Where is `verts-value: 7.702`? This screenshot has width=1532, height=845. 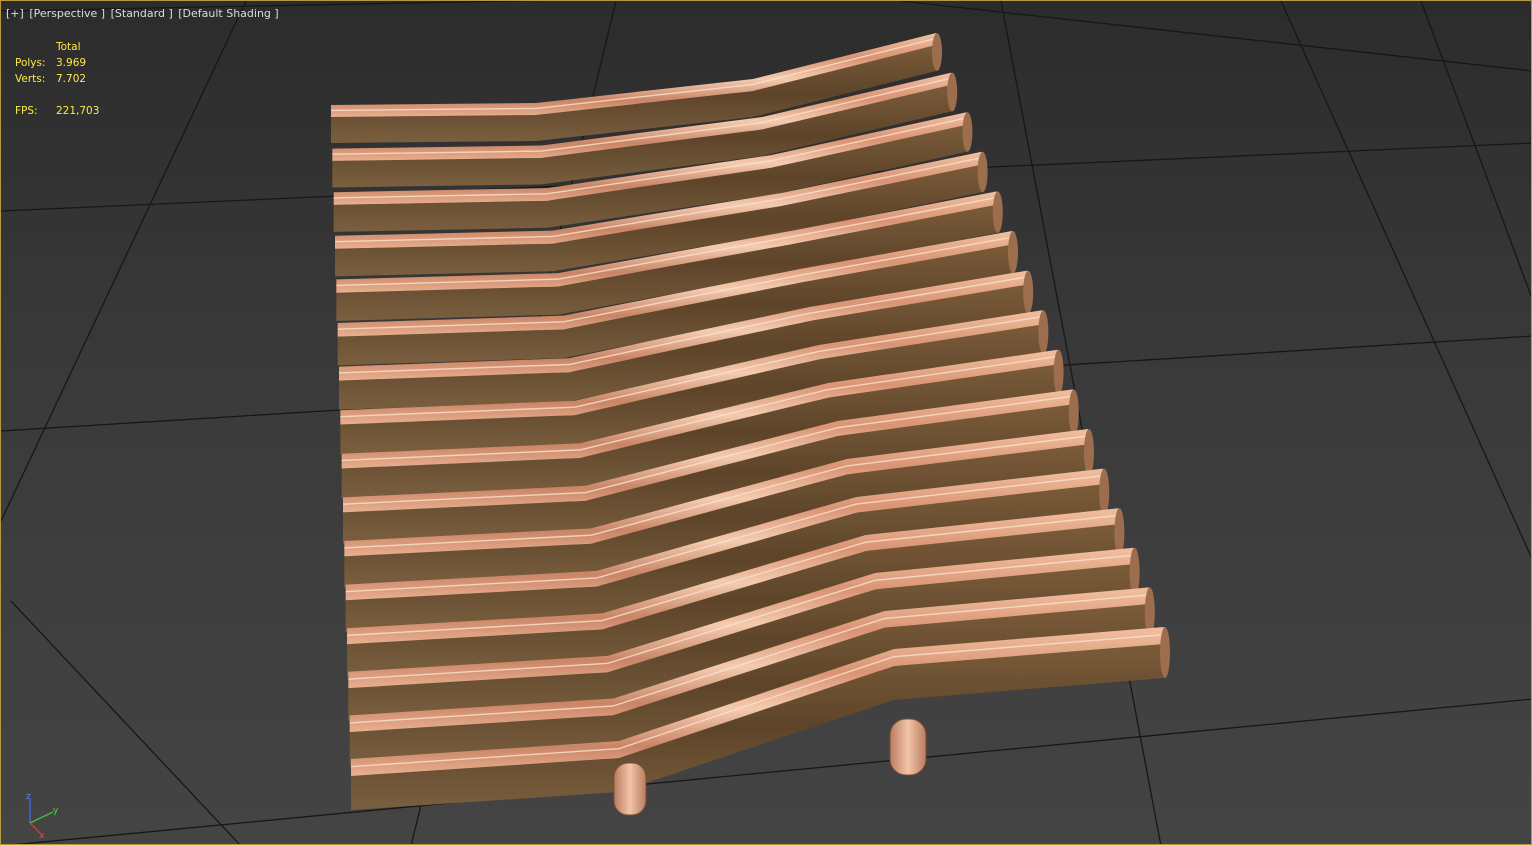 verts-value: 7.702 is located at coordinates (71, 79).